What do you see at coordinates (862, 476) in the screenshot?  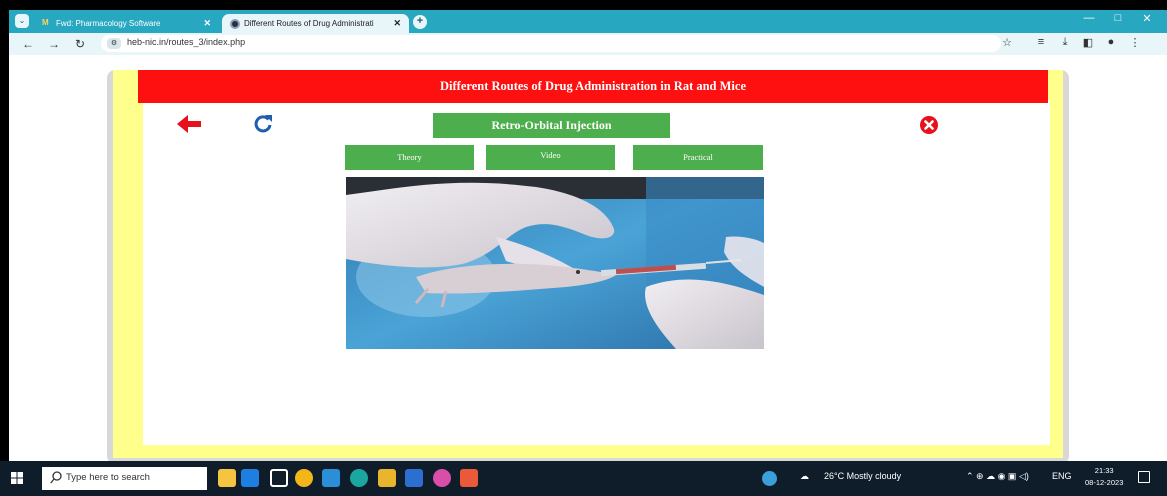 I see `weather-text: 26°C Mostly cloudy` at bounding box center [862, 476].